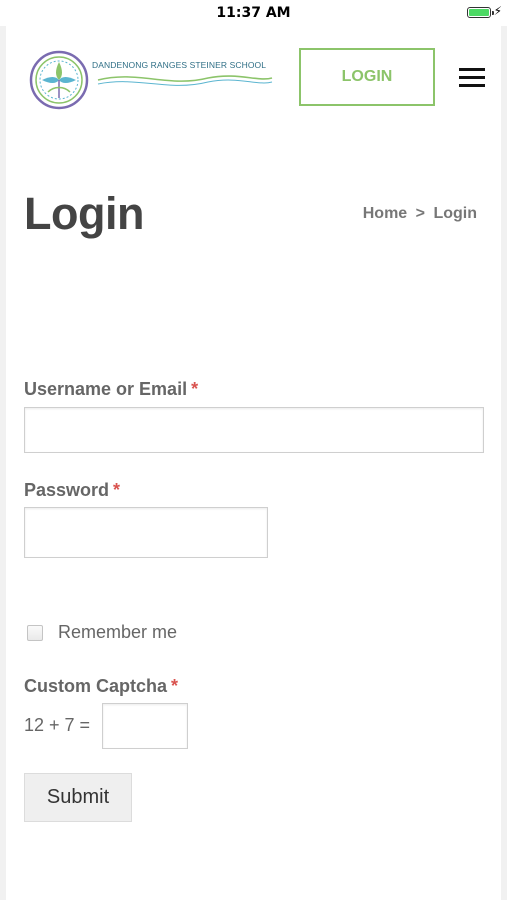  I want to click on password-input, so click(146, 532).